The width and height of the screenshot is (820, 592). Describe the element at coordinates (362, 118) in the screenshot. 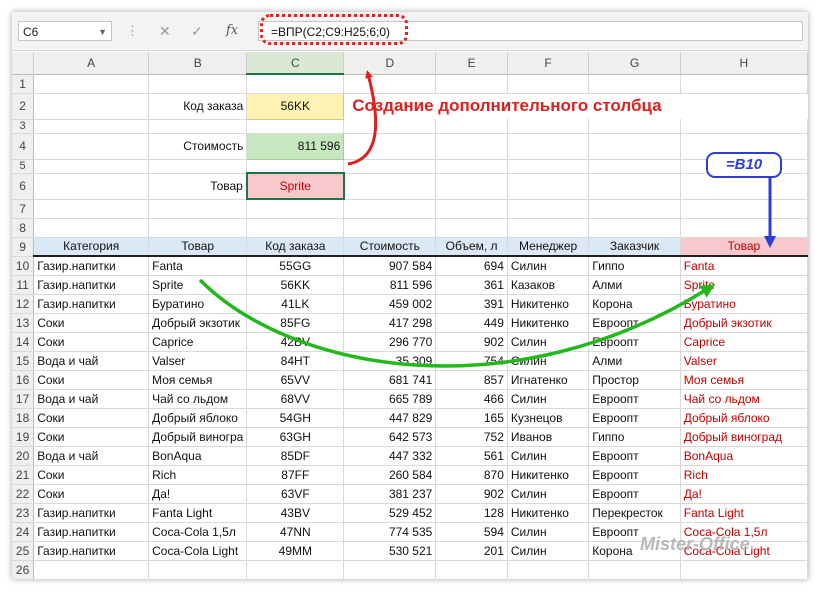

I see `red-arrow` at that location.